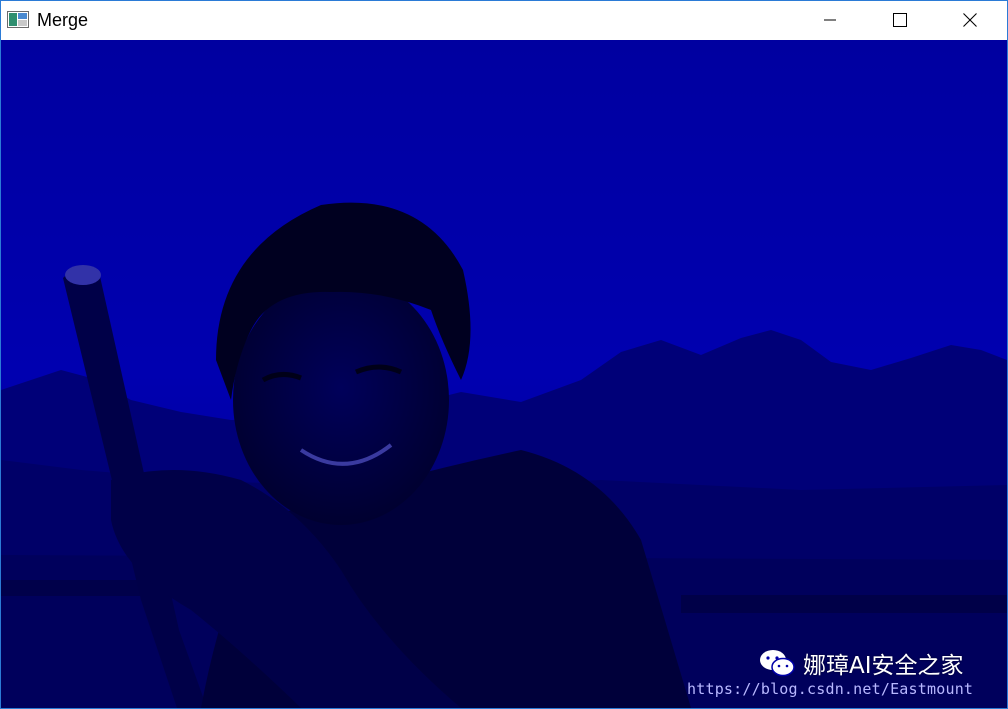 Image resolution: width=1008 pixels, height=709 pixels. I want to click on close-button, so click(970, 20).